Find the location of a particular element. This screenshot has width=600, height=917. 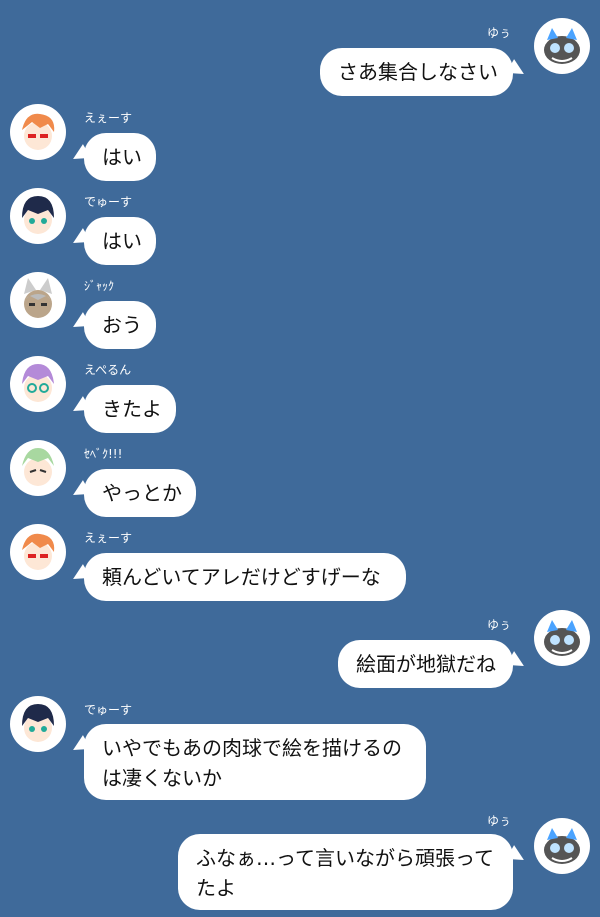

green-hair-character-icon is located at coordinates (38, 468).